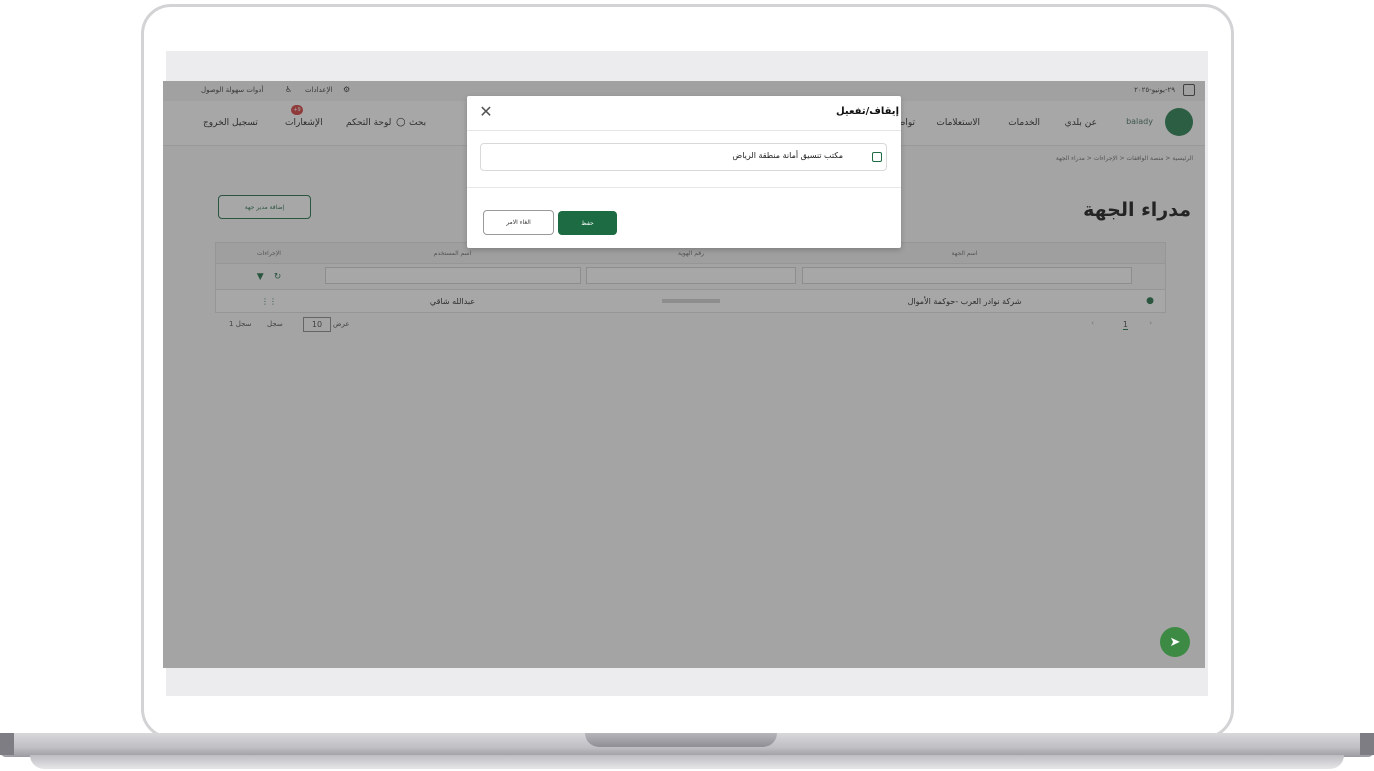 This screenshot has width=1374, height=771. Describe the element at coordinates (683, 157) in the screenshot. I see `office-option-row: مكتب تنسيق أمانة منطقة الرياض` at that location.